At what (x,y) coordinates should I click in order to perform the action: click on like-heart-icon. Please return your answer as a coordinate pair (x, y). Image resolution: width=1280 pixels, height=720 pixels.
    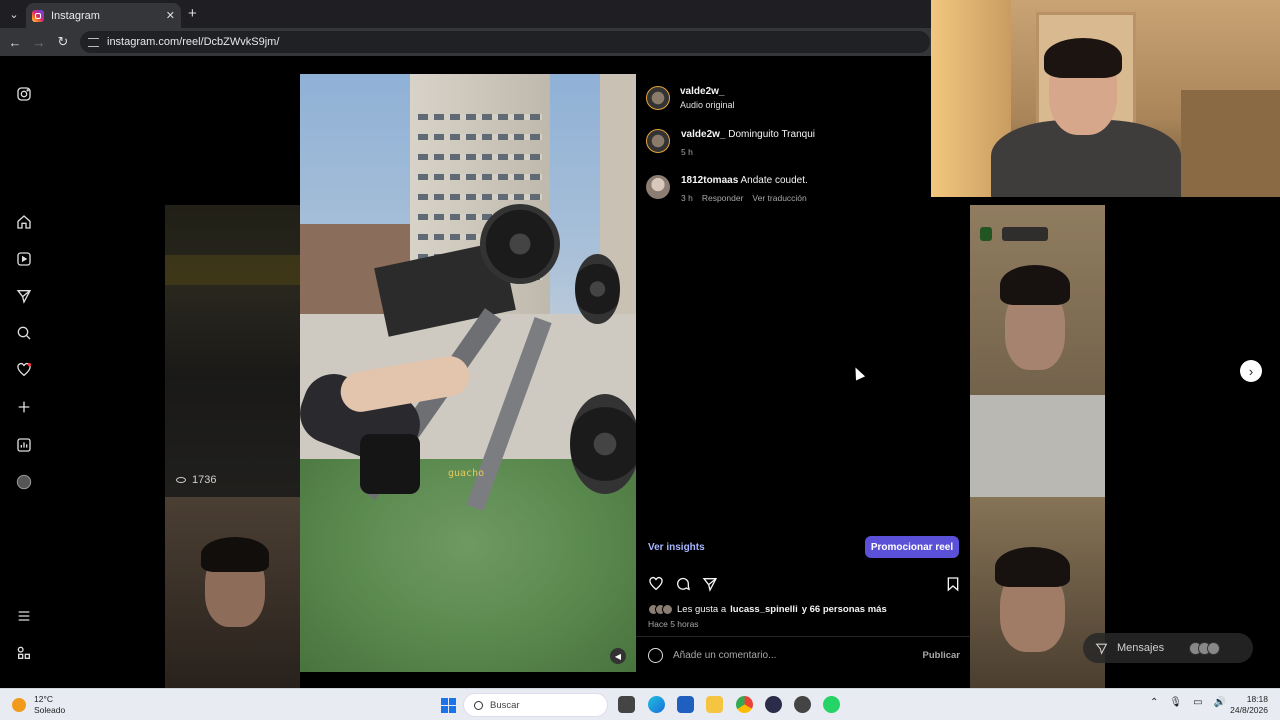
    Looking at the image, I should click on (656, 584).